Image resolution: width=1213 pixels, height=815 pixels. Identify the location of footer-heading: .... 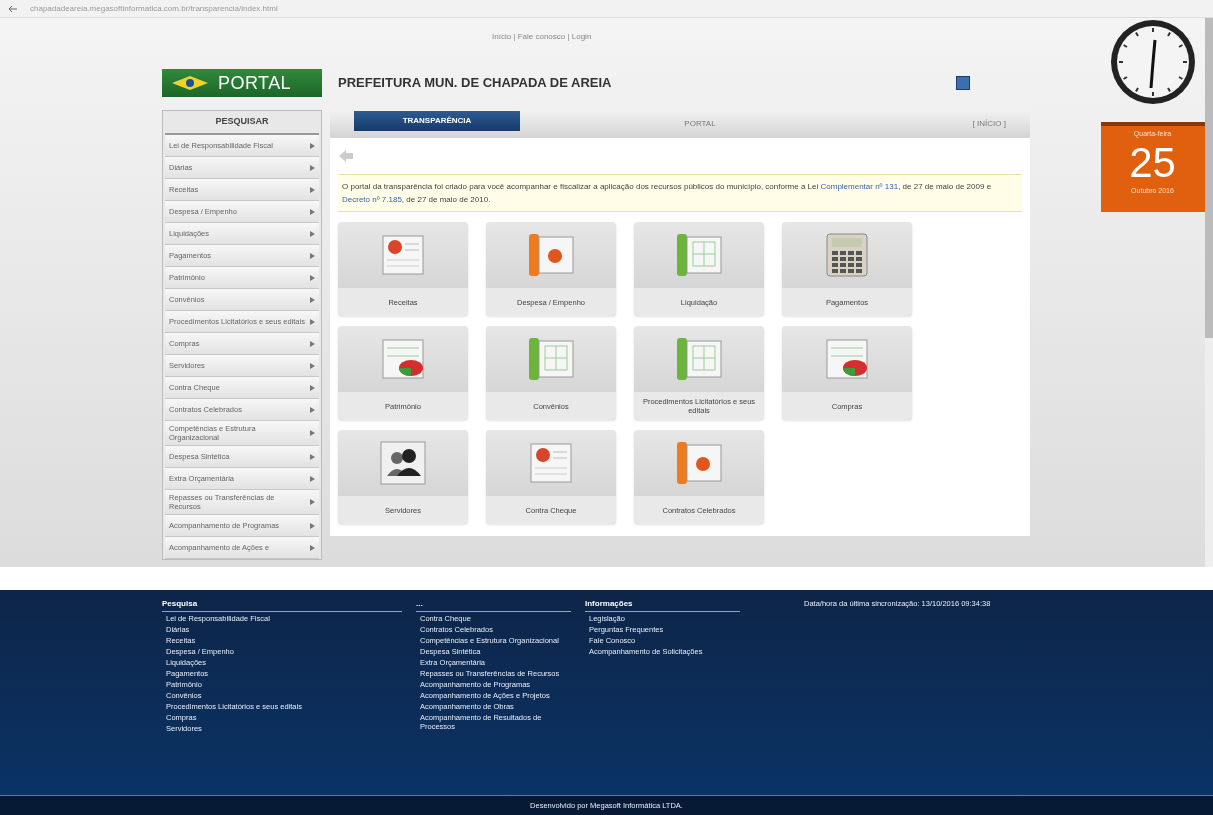
(493, 605).